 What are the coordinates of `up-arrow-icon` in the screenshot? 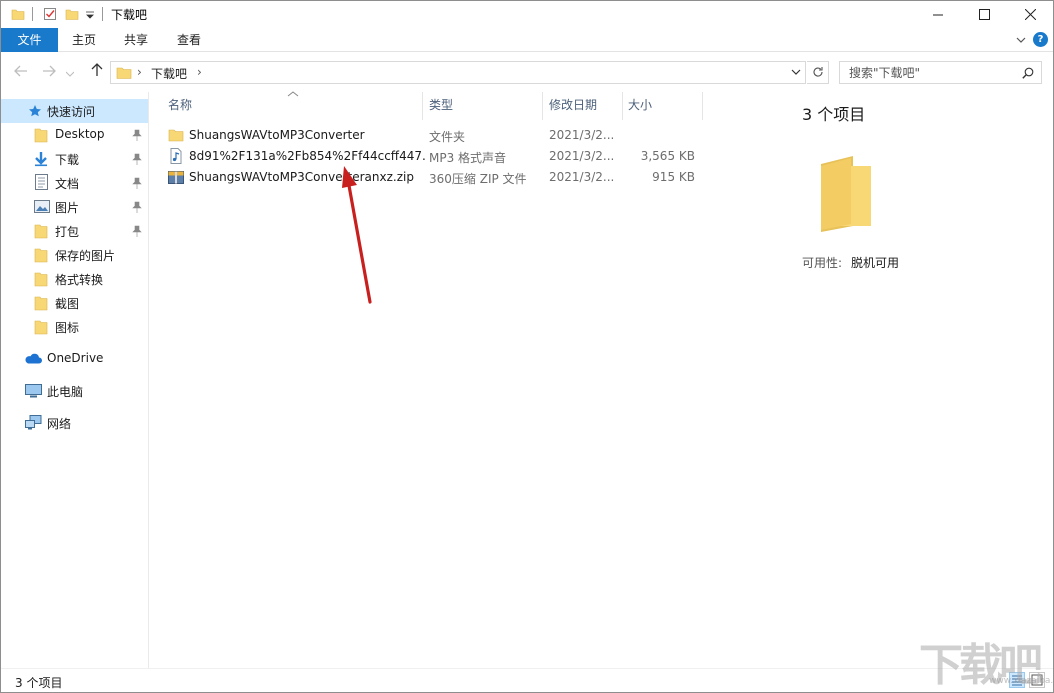 It's located at (97, 69).